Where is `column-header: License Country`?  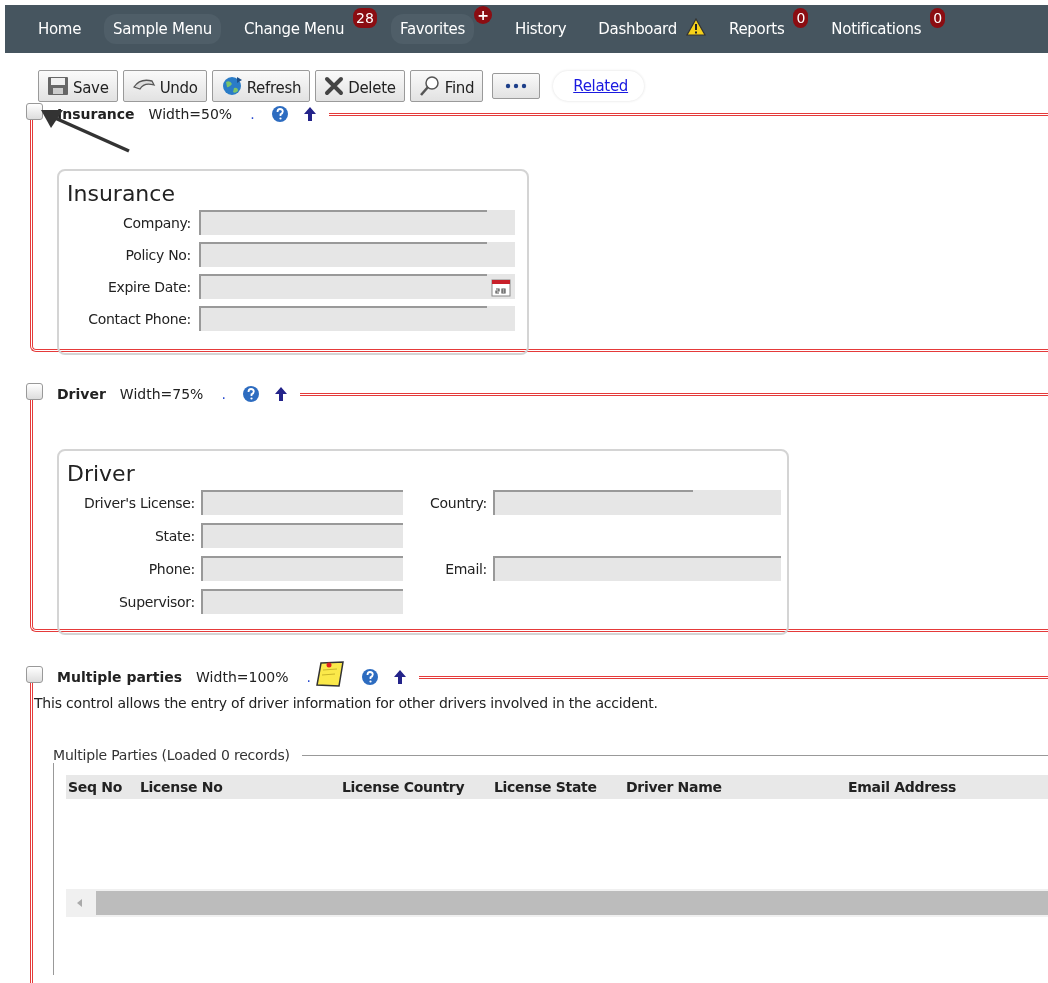
column-header: License Country is located at coordinates (416, 787).